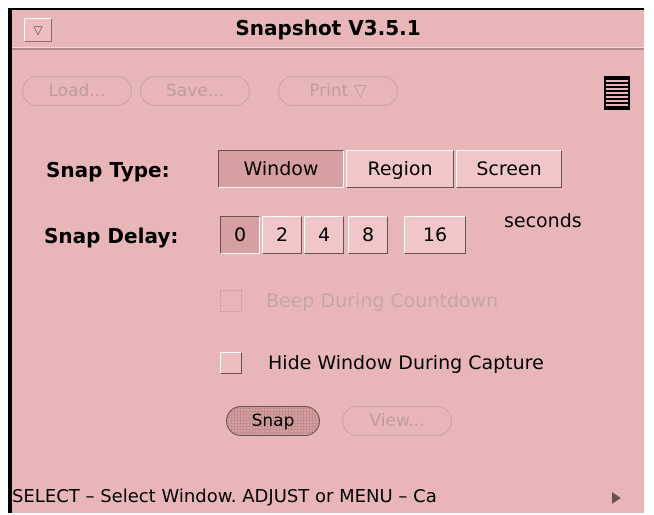 This screenshot has width=654, height=515. What do you see at coordinates (616, 498) in the screenshot?
I see `scroll-right-arrow-icon` at bounding box center [616, 498].